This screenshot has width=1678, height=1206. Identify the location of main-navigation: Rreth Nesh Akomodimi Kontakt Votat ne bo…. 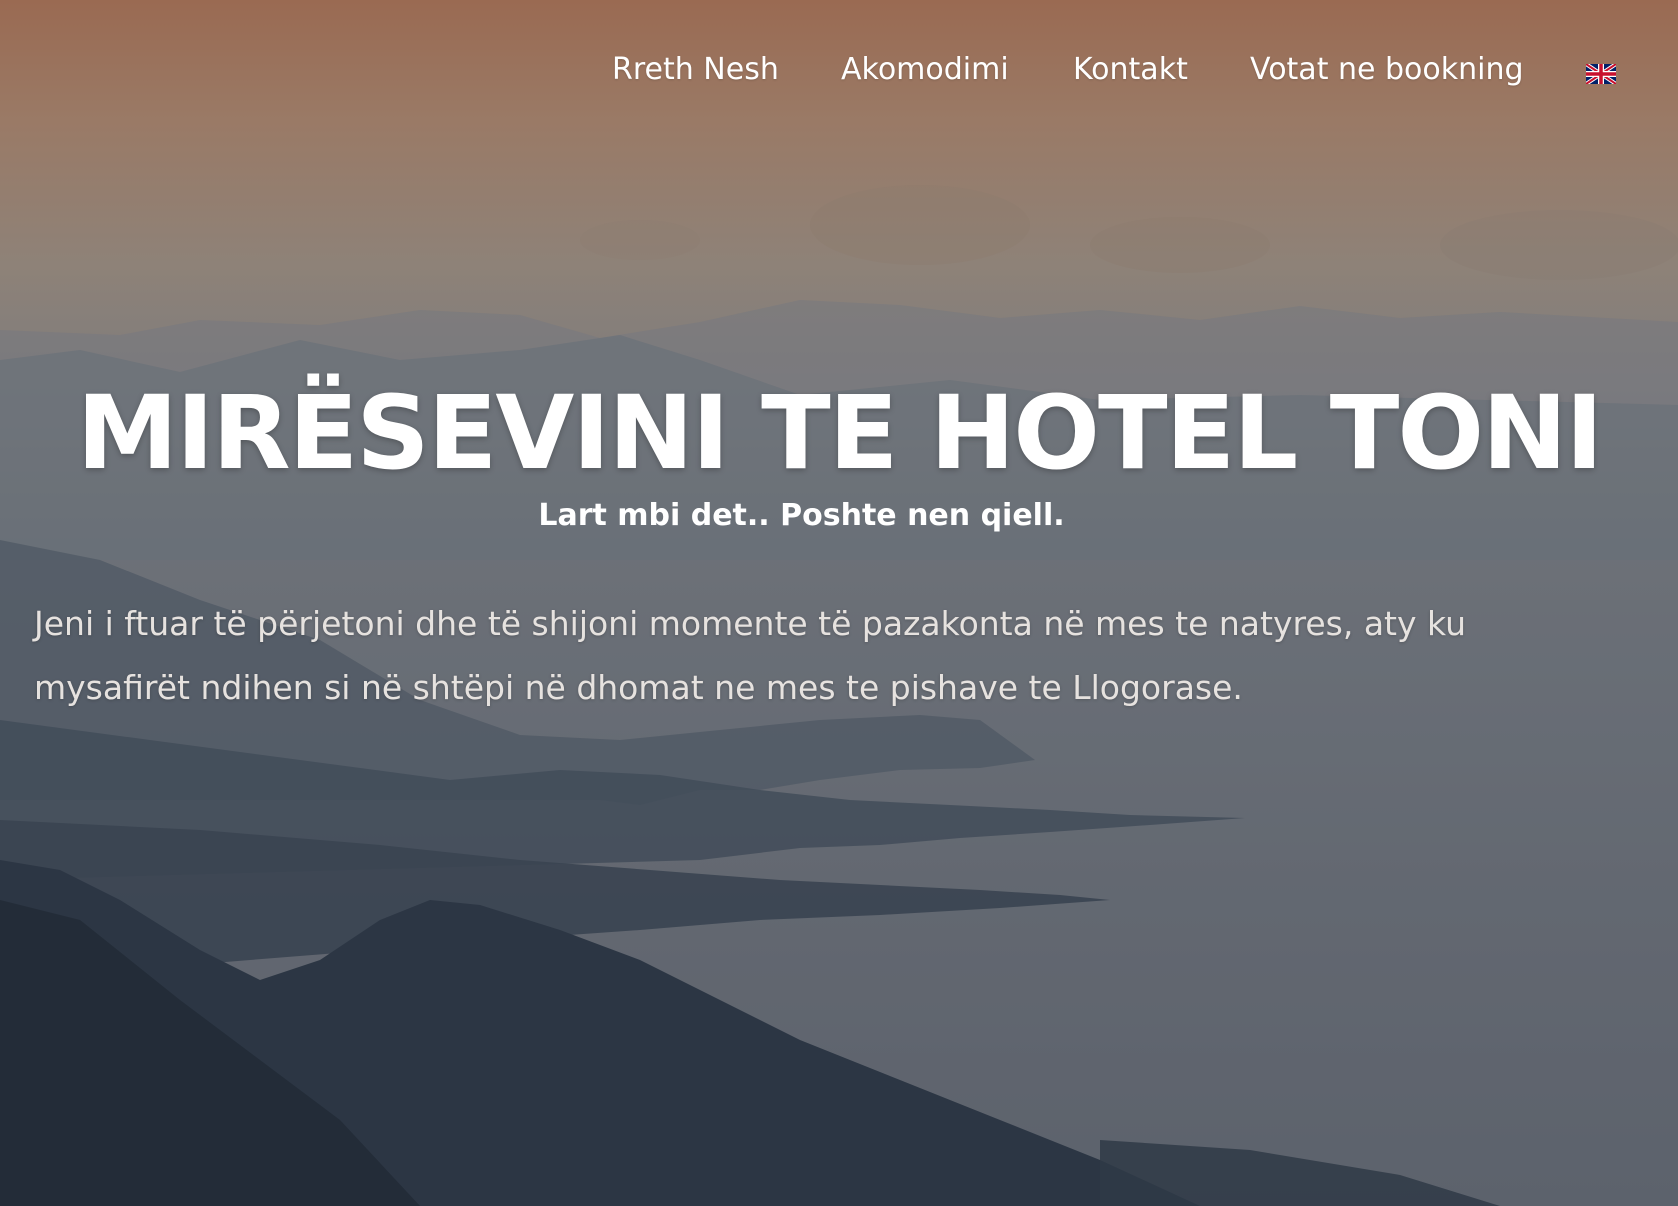
(839, 76).